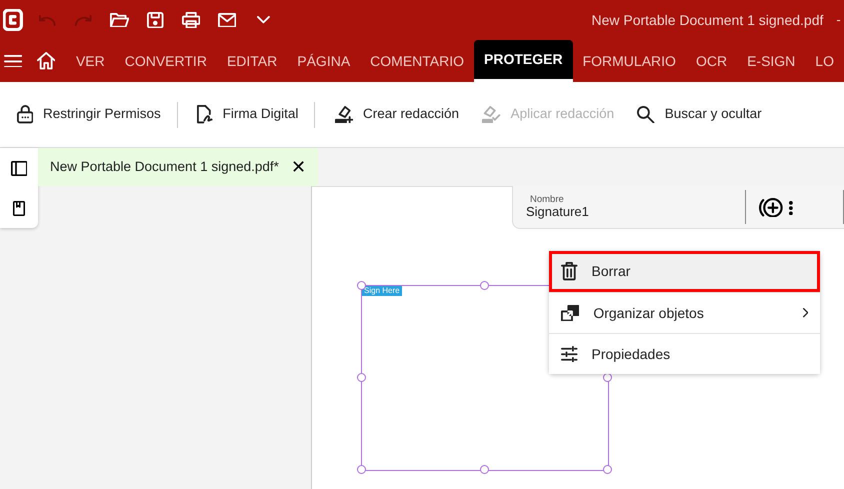 The height and width of the screenshot is (489, 844). Describe the element at coordinates (164, 167) in the screenshot. I see `tab-title: New Portable Document 1 signed.pdf*` at that location.